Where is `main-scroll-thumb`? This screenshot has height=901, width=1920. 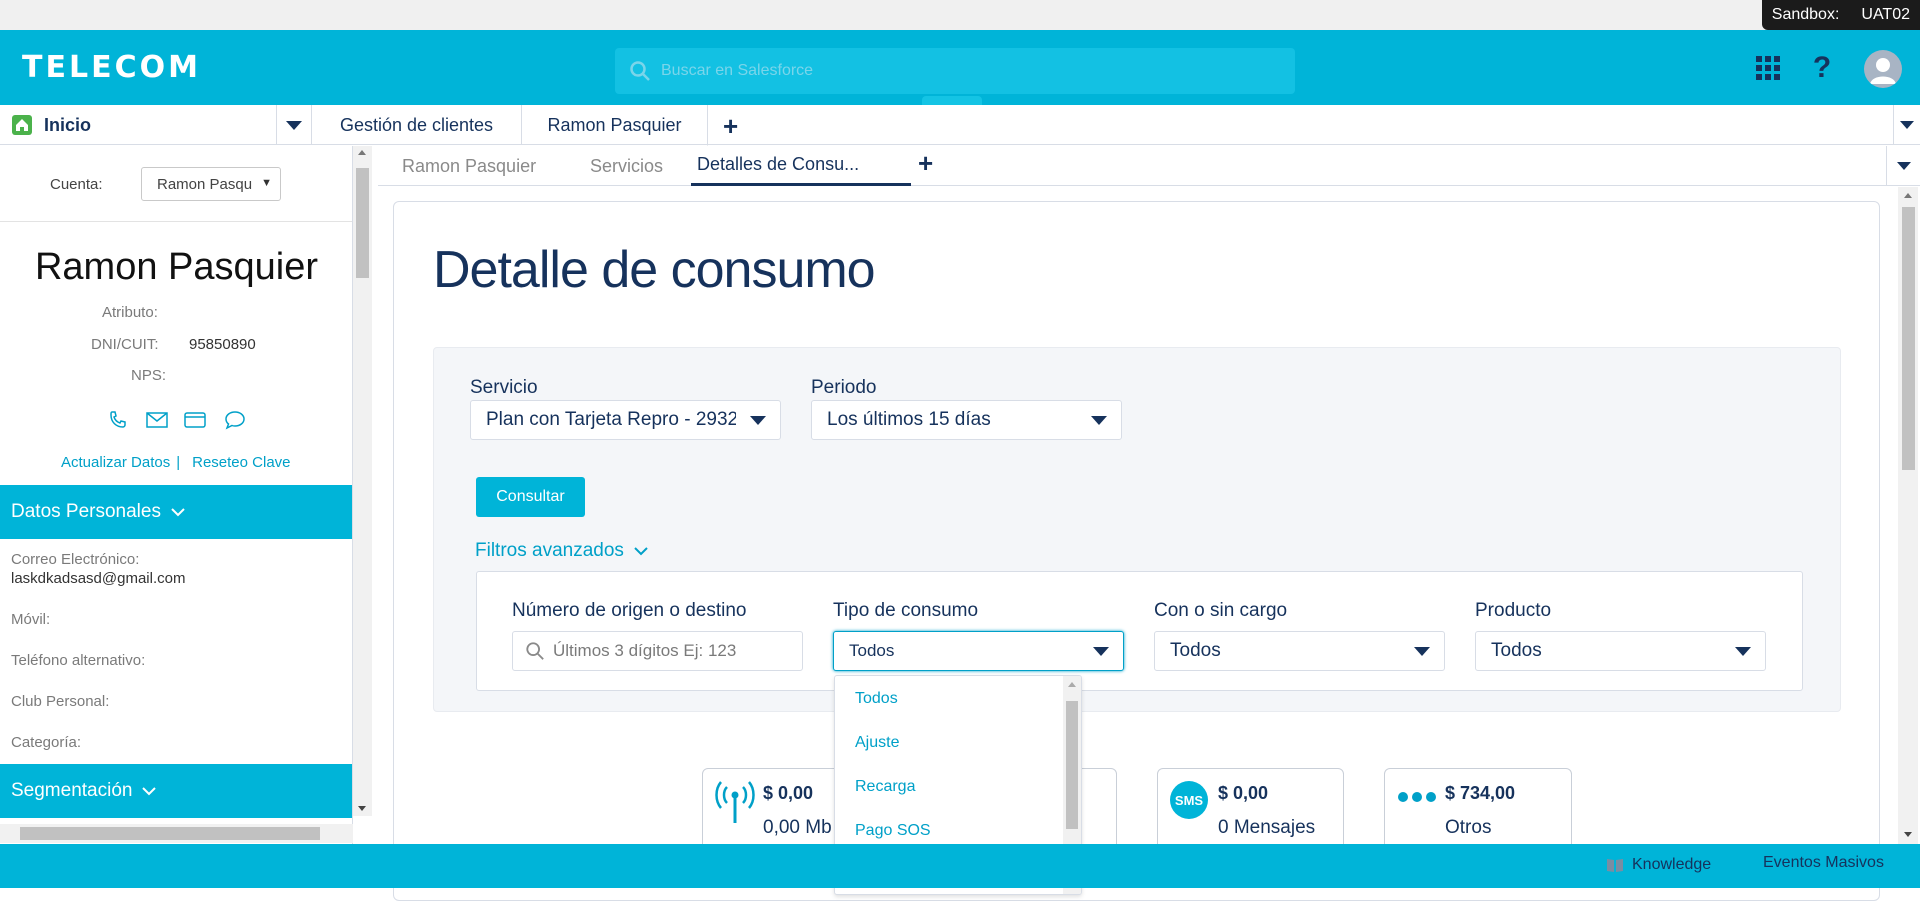 main-scroll-thumb is located at coordinates (1908, 338).